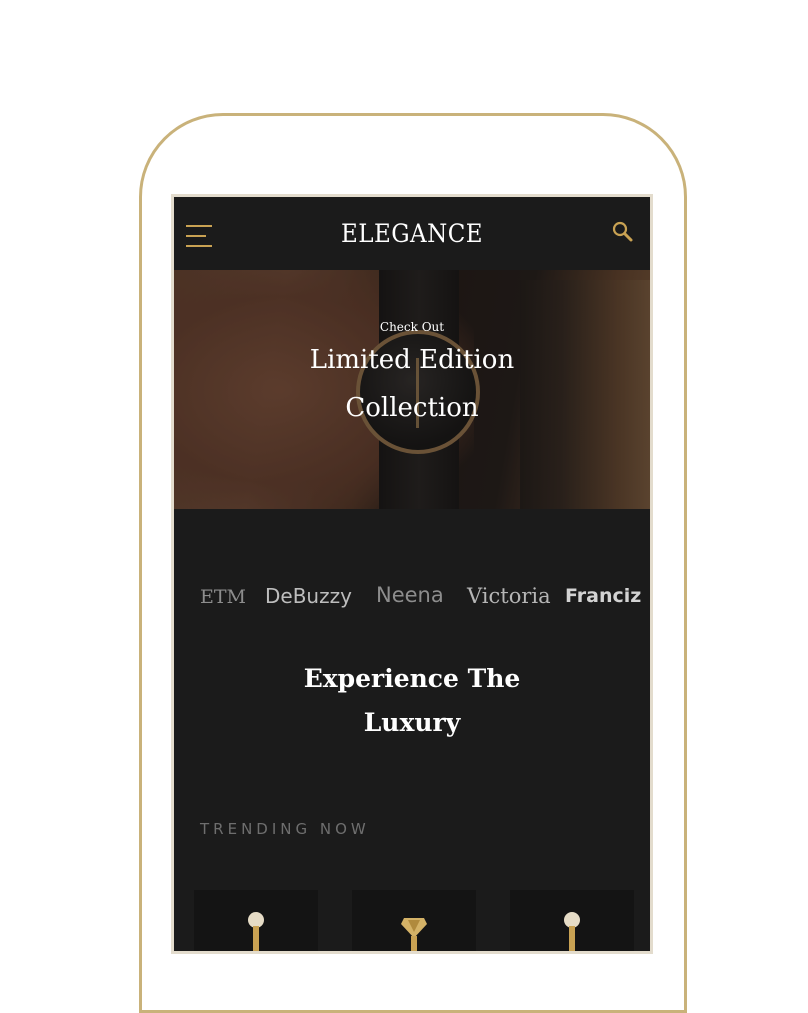 The image size is (808, 1013). What do you see at coordinates (412, 408) in the screenshot?
I see `hero-title-line2: Collection` at bounding box center [412, 408].